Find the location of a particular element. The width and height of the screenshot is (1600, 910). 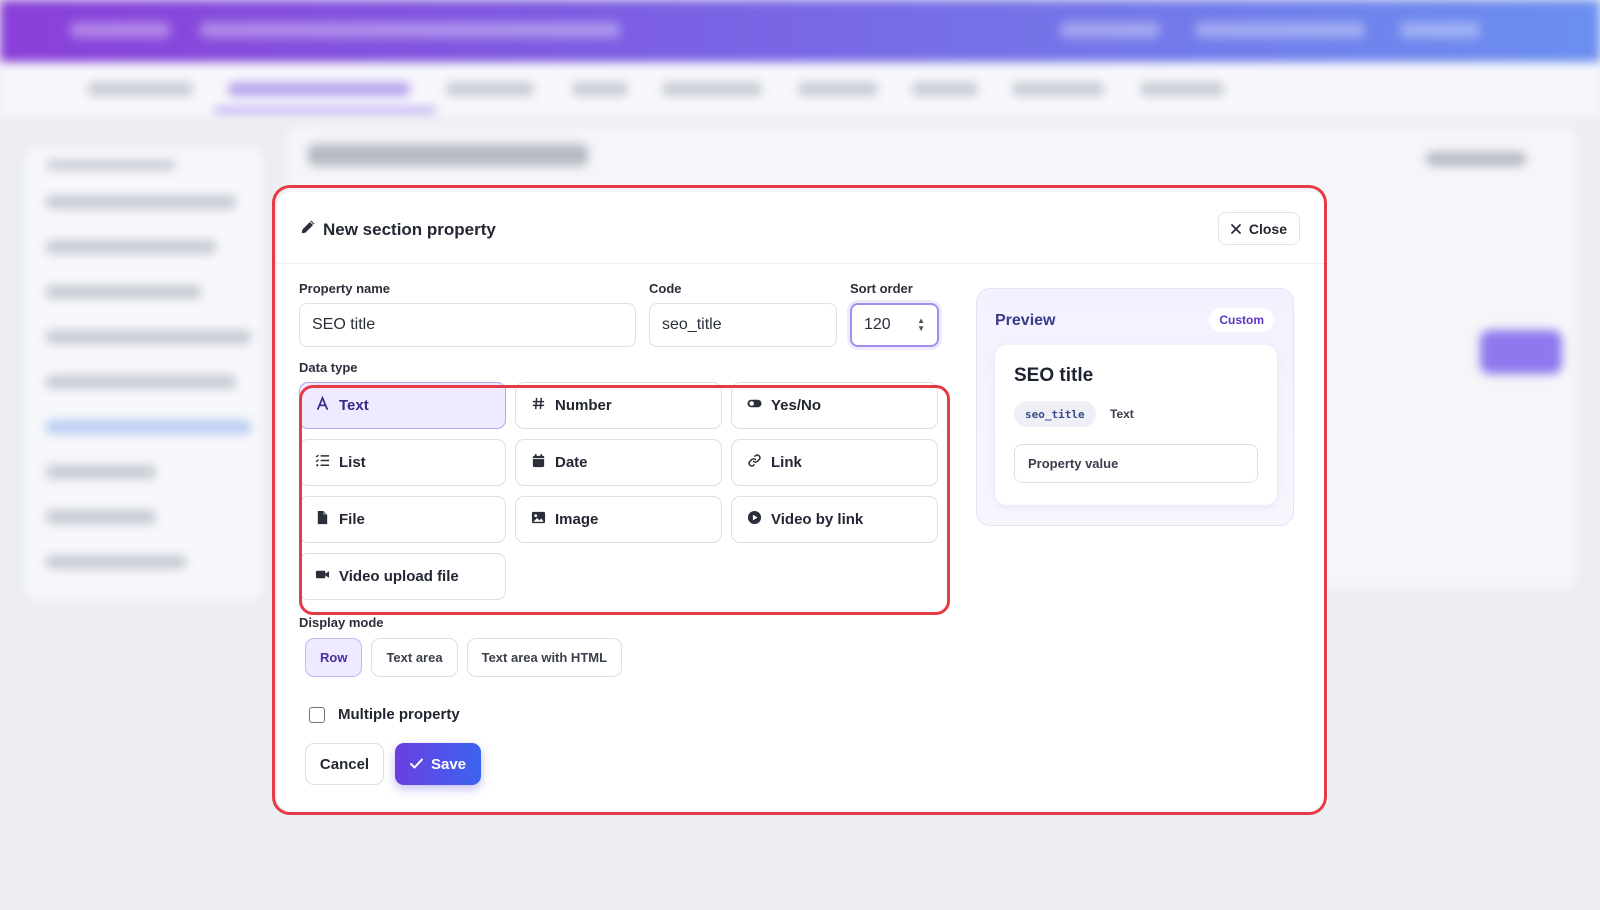

save-button-label: Save is located at coordinates (448, 764).